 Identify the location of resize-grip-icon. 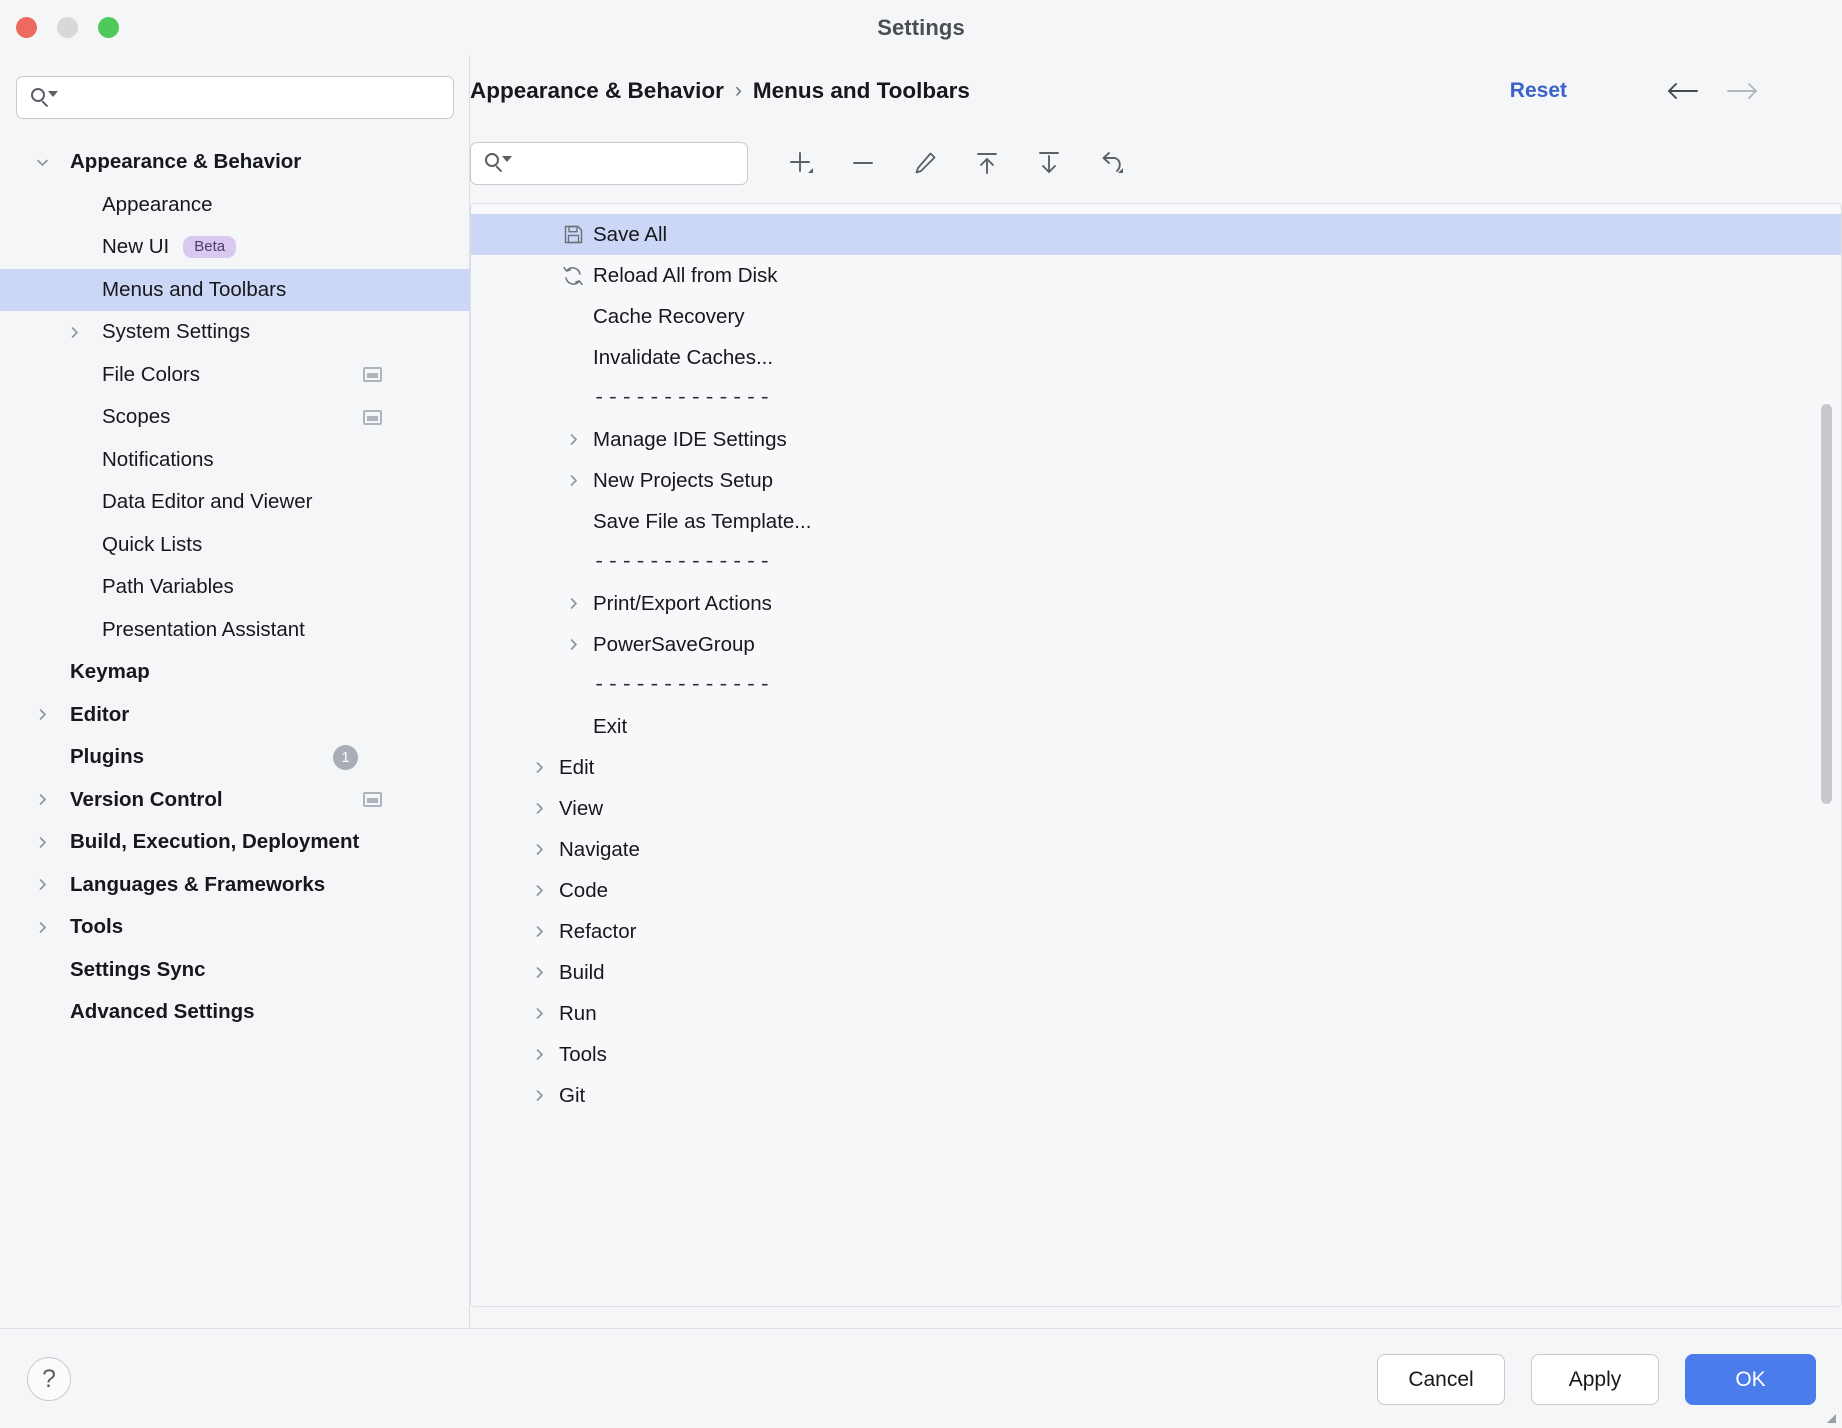
(1829, 1416).